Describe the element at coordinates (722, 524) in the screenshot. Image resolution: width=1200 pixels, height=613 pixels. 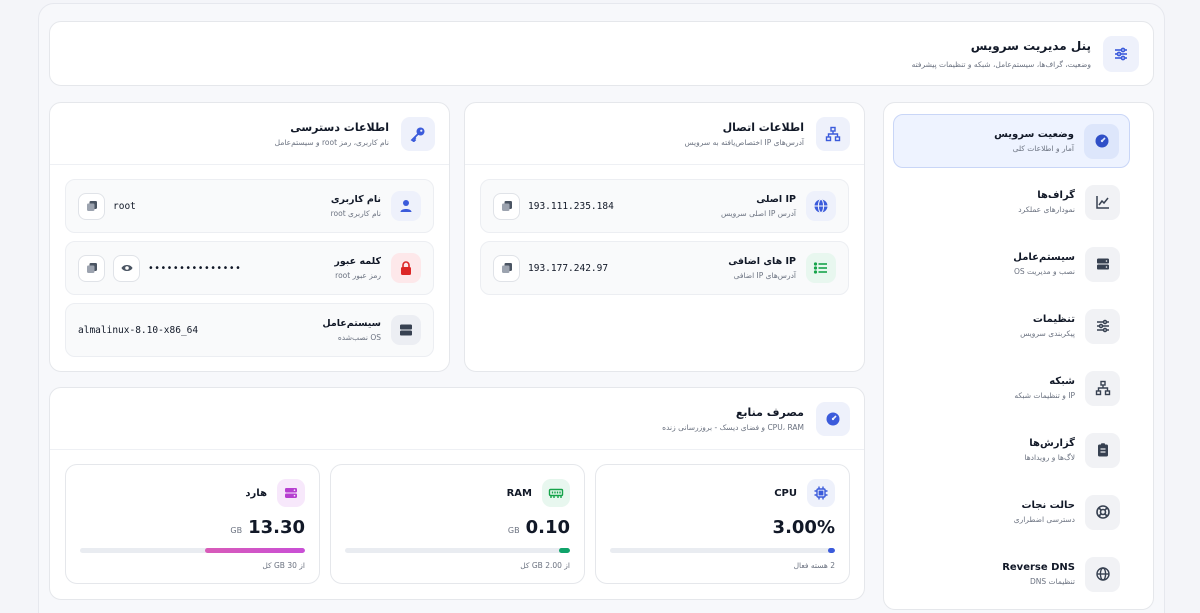
I see `cpu-metric: CPU 3.00% 2 هسته فعال` at that location.